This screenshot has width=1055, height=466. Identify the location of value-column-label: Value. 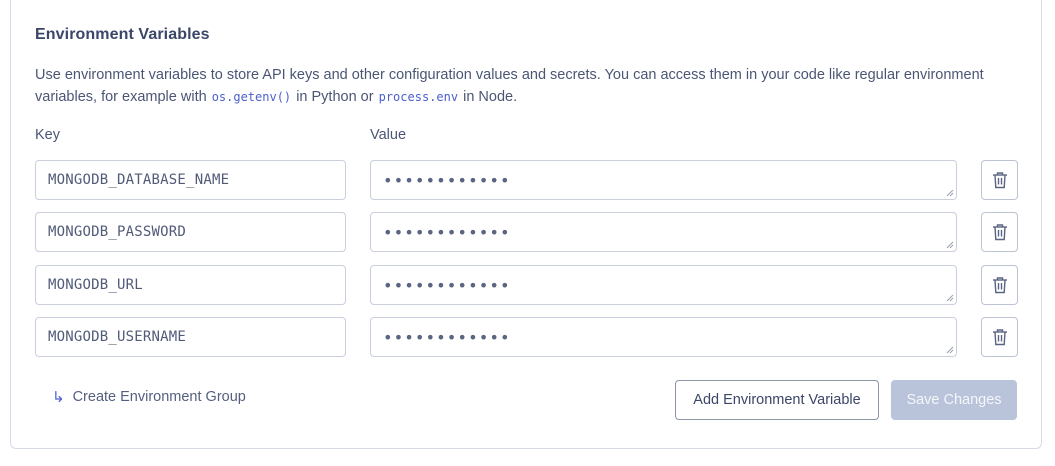
(388, 135).